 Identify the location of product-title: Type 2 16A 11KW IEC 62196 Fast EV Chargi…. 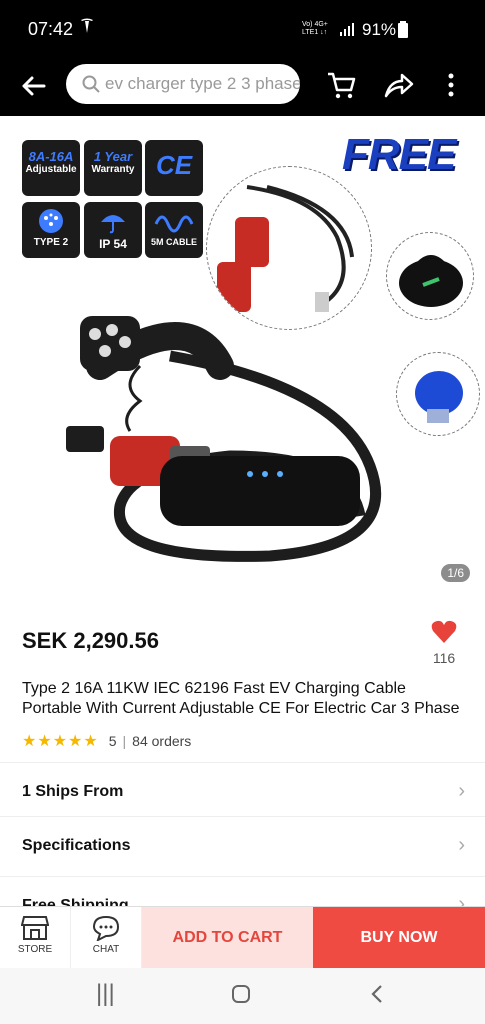
(241, 698).